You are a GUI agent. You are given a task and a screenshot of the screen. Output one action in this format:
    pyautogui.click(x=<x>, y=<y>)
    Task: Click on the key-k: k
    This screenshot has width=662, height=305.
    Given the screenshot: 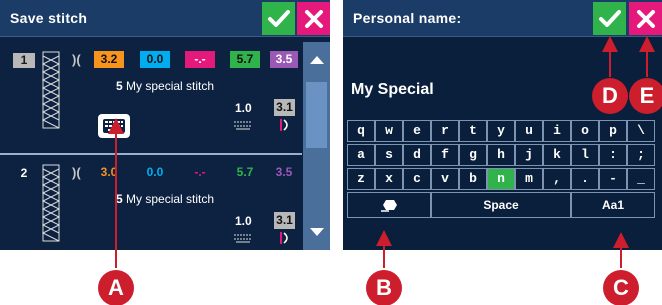 What is the action you would take?
    pyautogui.click(x=557, y=155)
    